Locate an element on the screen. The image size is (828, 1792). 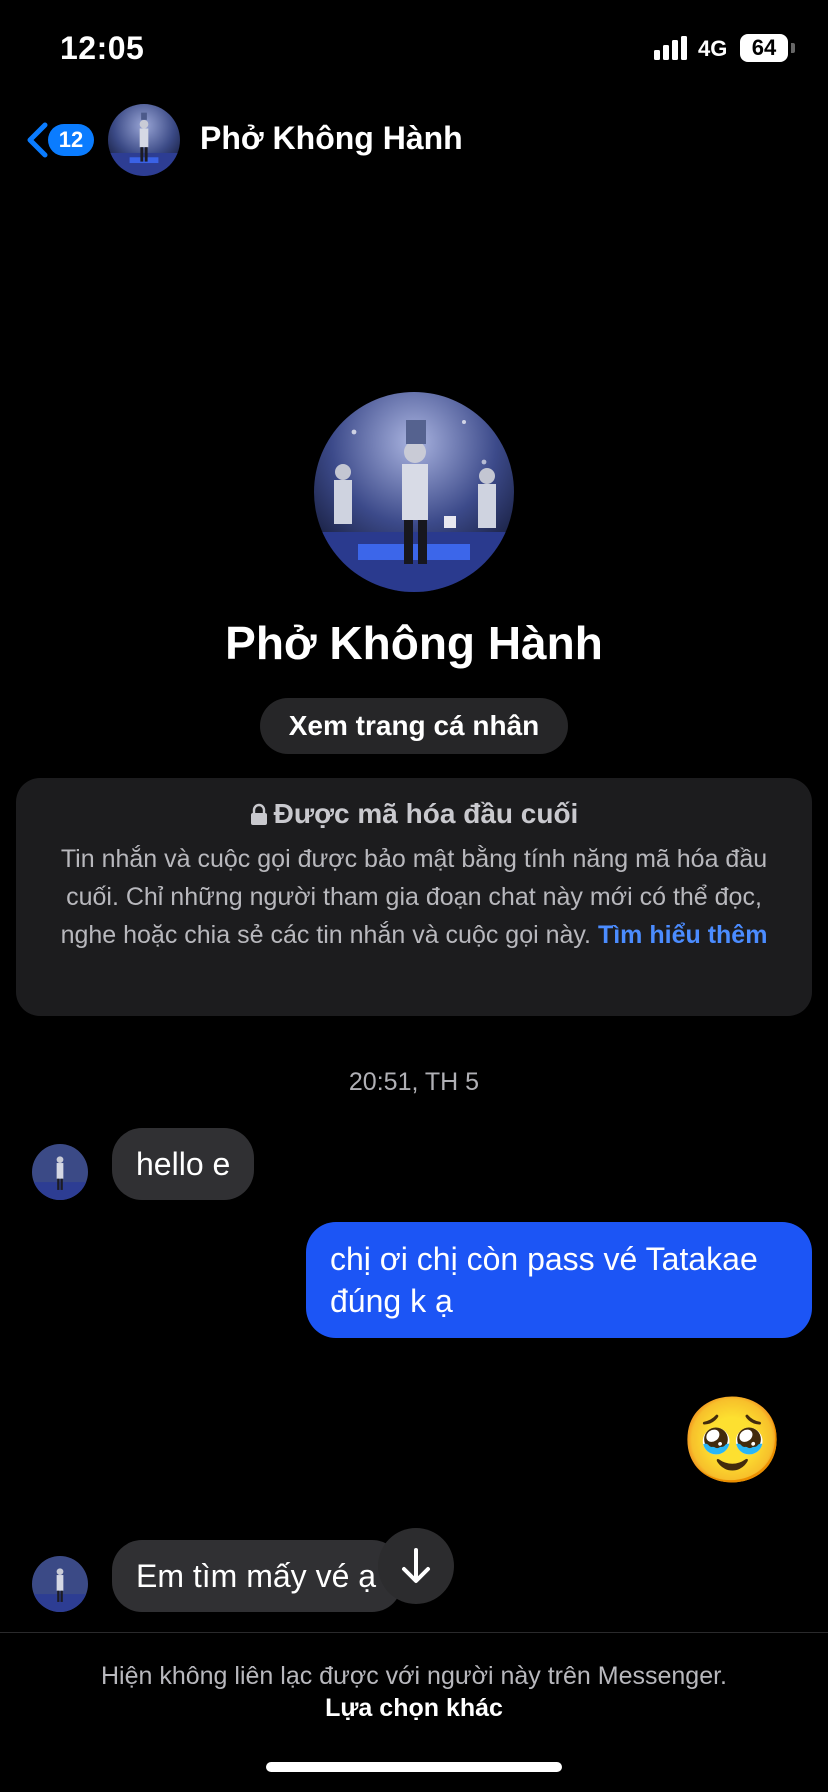
profile-name: Phở Không Hành is located at coordinates (414, 643).